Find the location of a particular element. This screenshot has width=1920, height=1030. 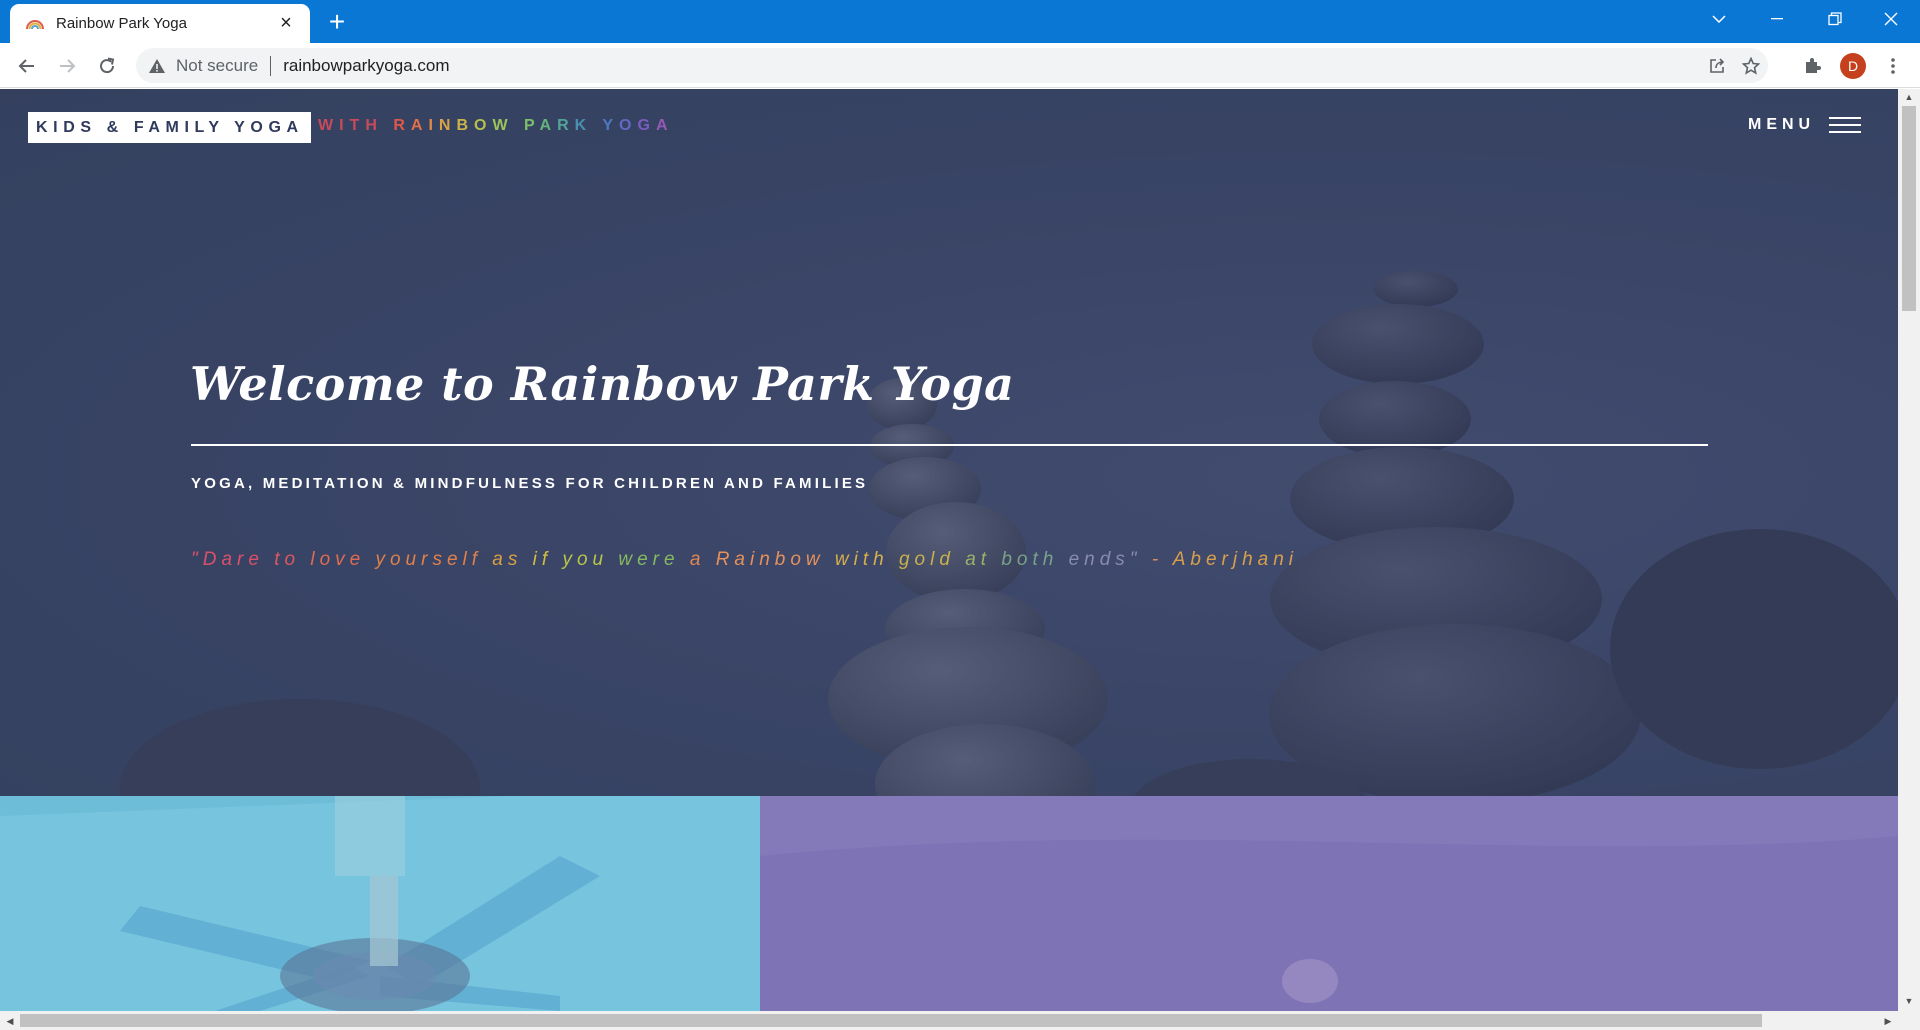

scroll-right-arrow-icon: ▶ is located at coordinates (1888, 1021).